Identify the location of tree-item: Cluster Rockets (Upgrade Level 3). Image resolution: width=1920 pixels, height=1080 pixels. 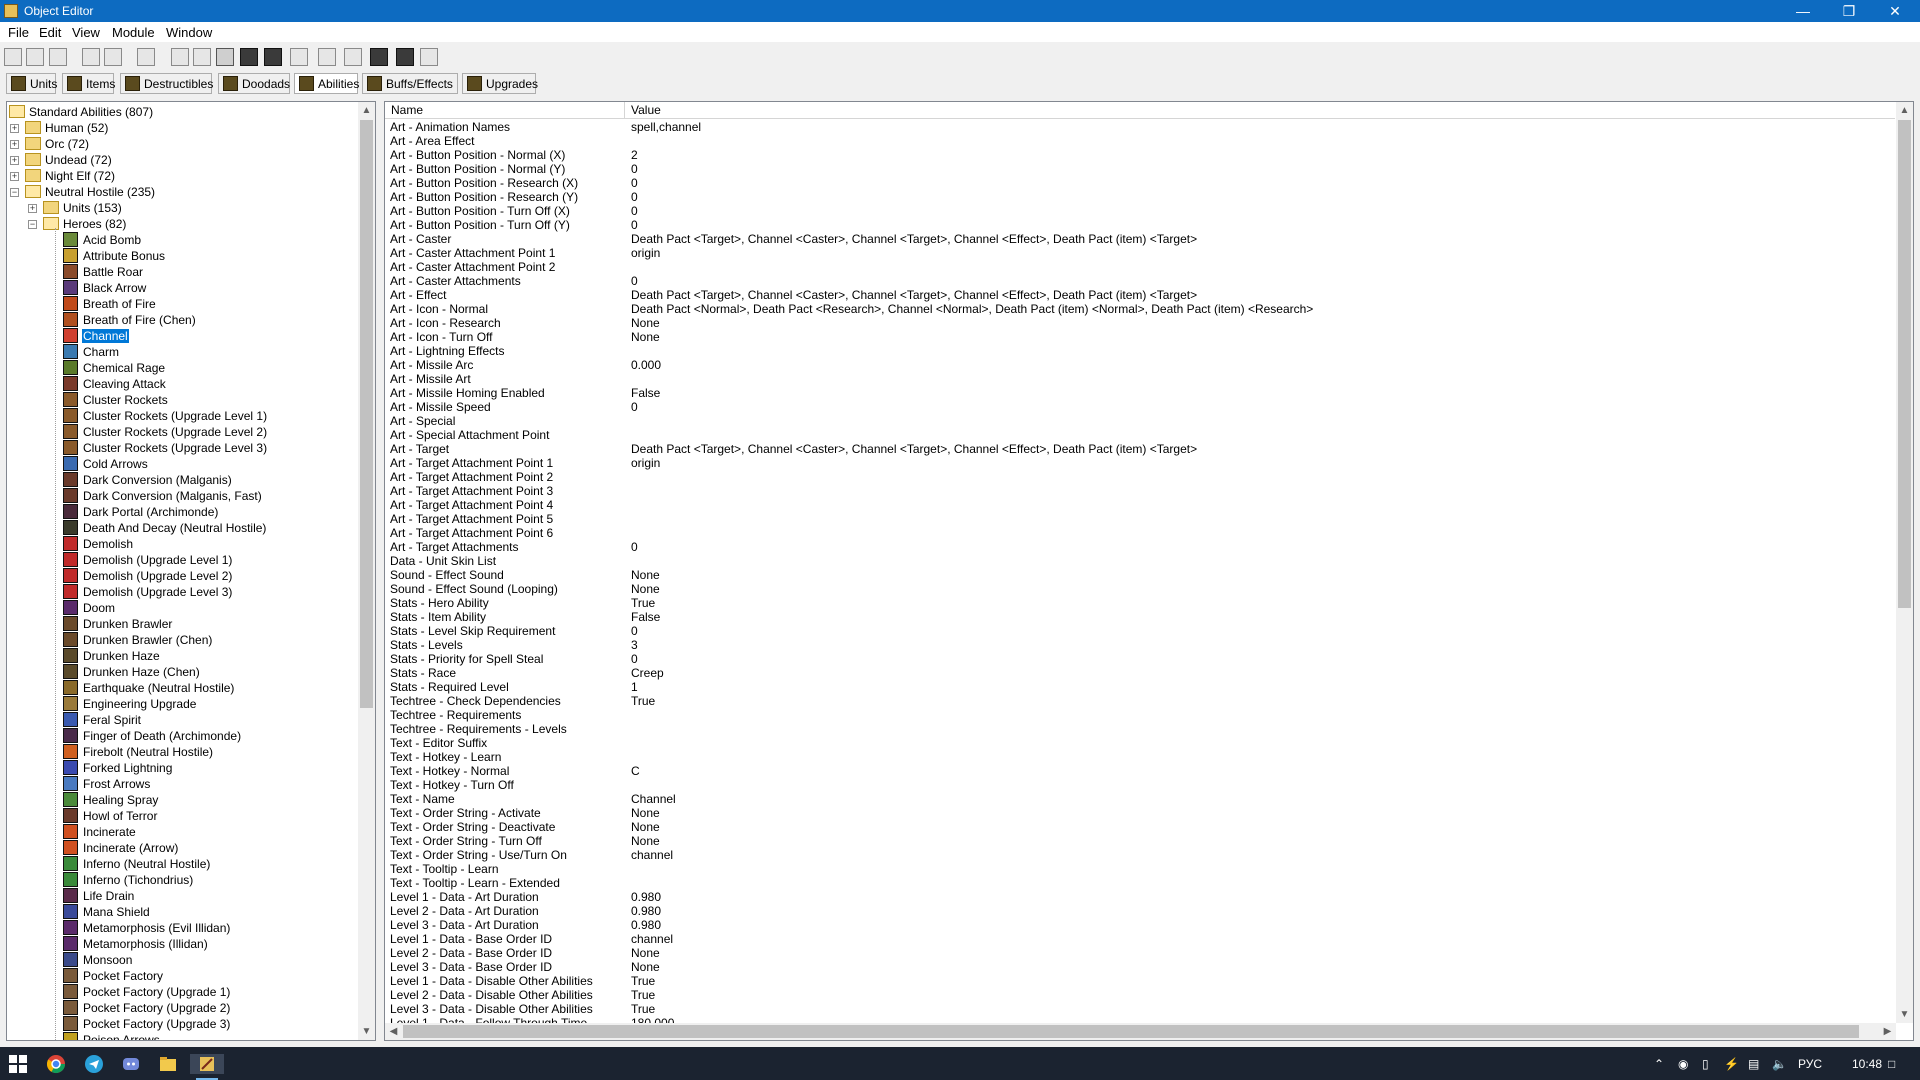
(182, 448).